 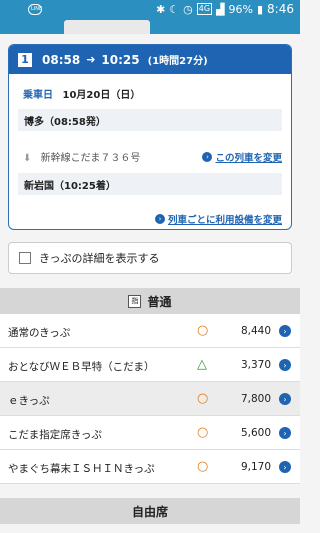 I want to click on train-name: 新幹線こだま７３６号, so click(x=90, y=158).